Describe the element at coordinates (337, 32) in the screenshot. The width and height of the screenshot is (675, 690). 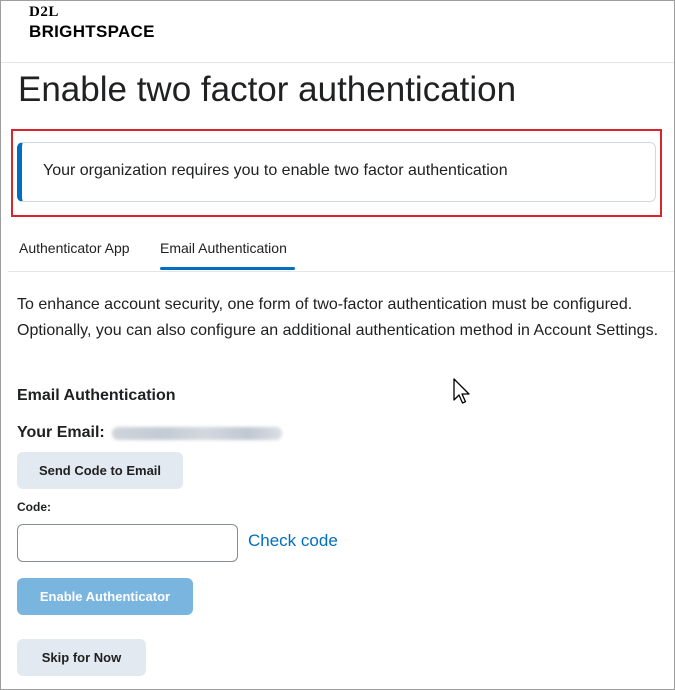
I see `header: D2L BRIGHTSPACE` at that location.